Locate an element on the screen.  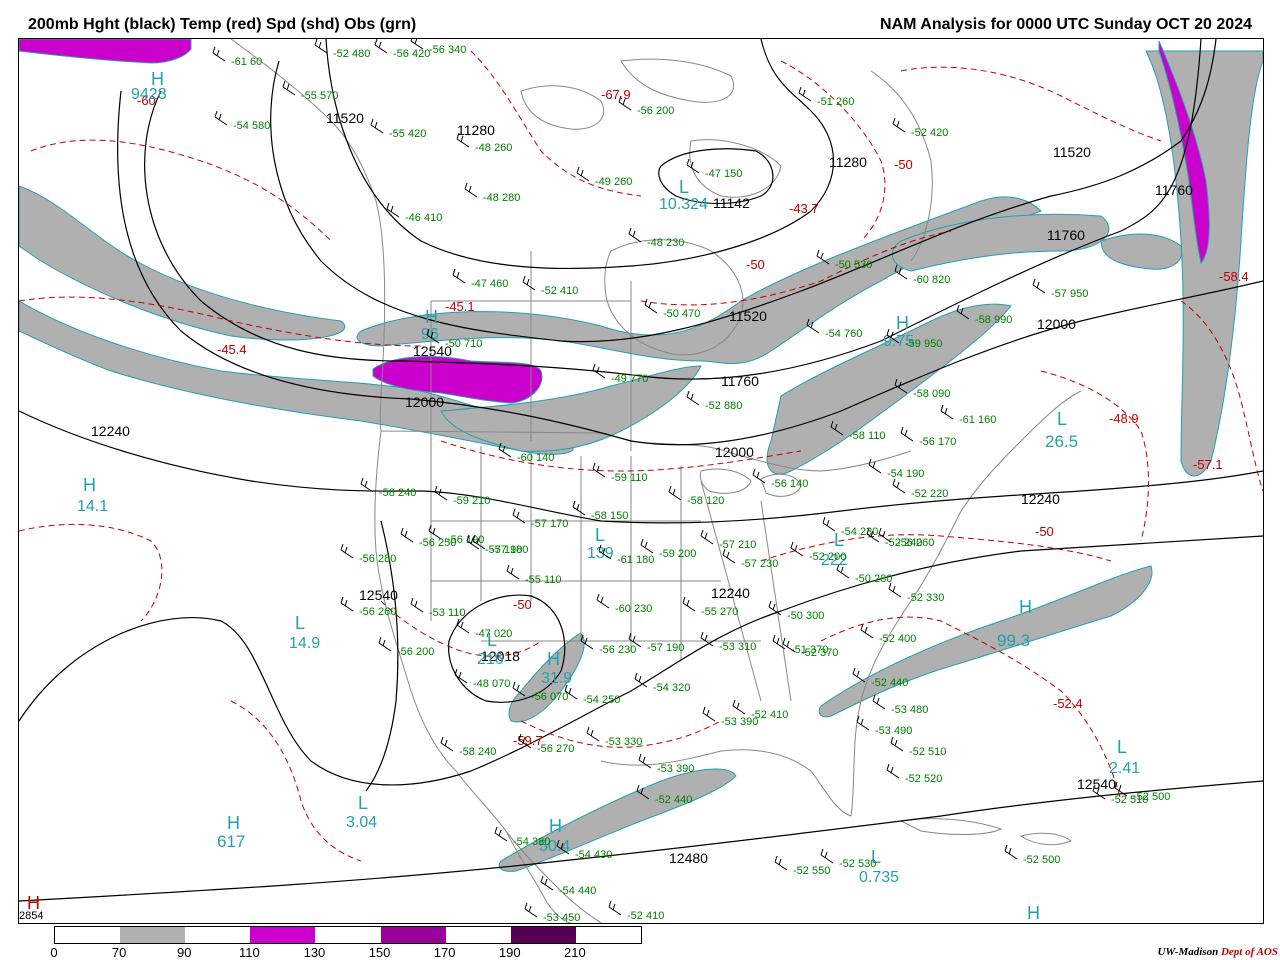
station-observation: -57 950 is located at coordinates (1069, 294).